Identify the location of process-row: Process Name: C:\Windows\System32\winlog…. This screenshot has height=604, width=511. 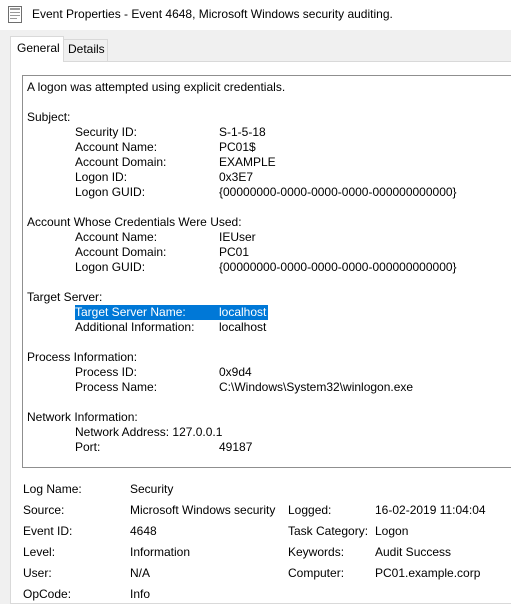
(263, 387).